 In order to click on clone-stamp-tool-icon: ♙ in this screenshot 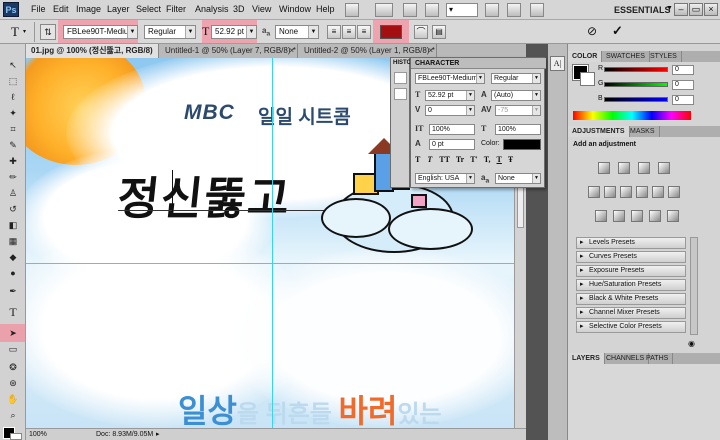, I will do `click(13, 193)`.